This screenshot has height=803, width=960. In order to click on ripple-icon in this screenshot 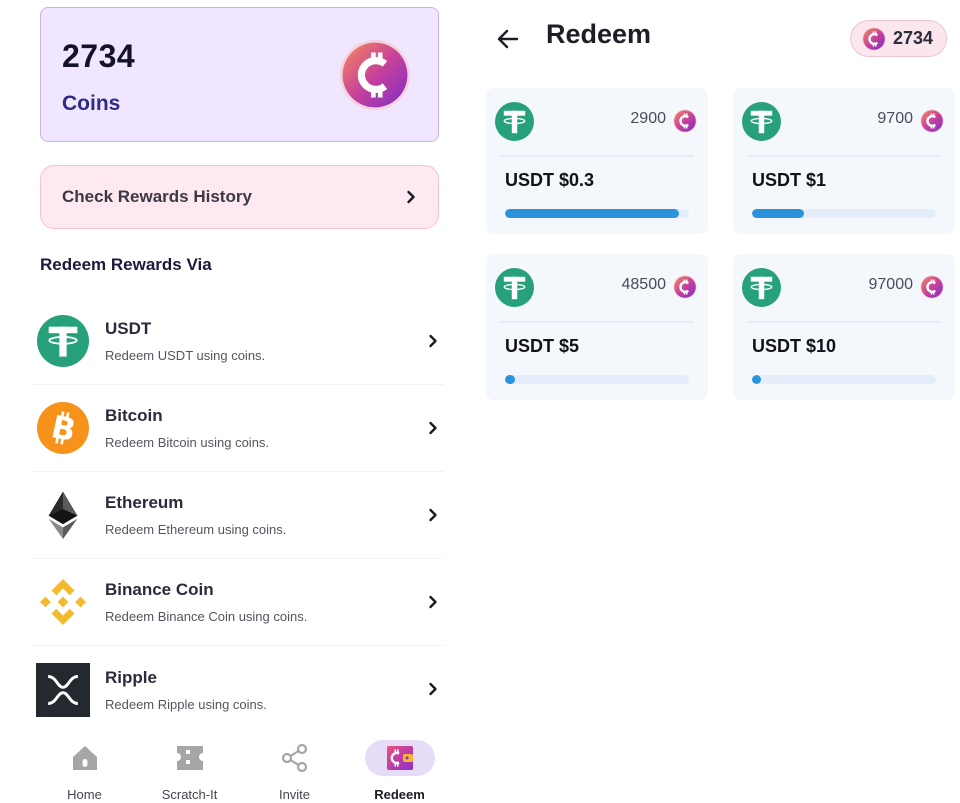, I will do `click(62, 689)`.